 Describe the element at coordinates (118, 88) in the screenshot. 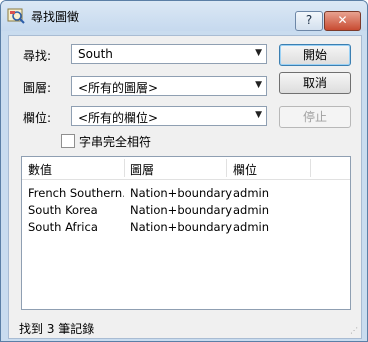

I see `layer-value: <所有的圖層>` at that location.